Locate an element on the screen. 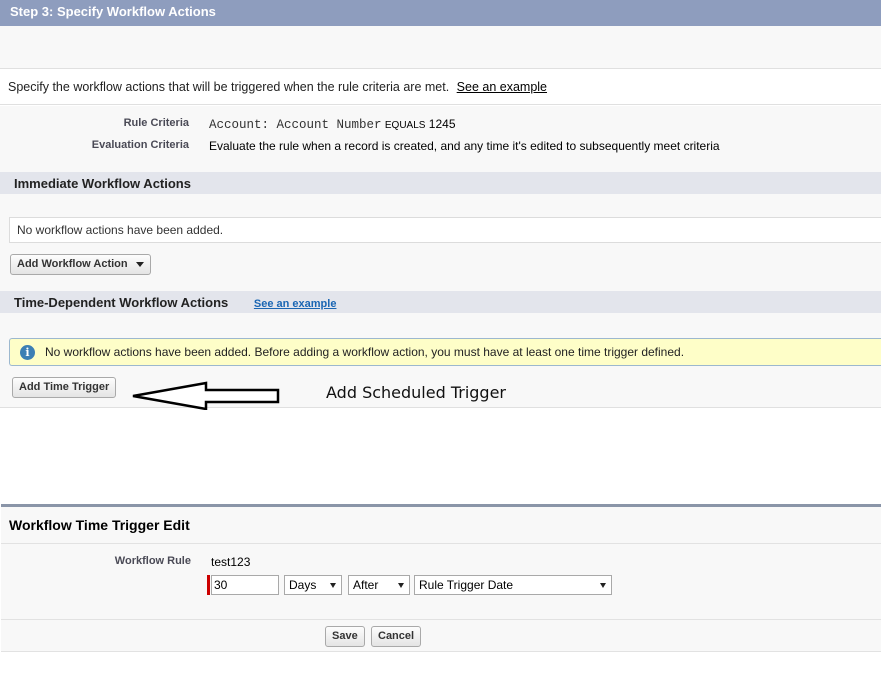  add-workflow-action-label: Add Workflow Action is located at coordinates (72, 264).